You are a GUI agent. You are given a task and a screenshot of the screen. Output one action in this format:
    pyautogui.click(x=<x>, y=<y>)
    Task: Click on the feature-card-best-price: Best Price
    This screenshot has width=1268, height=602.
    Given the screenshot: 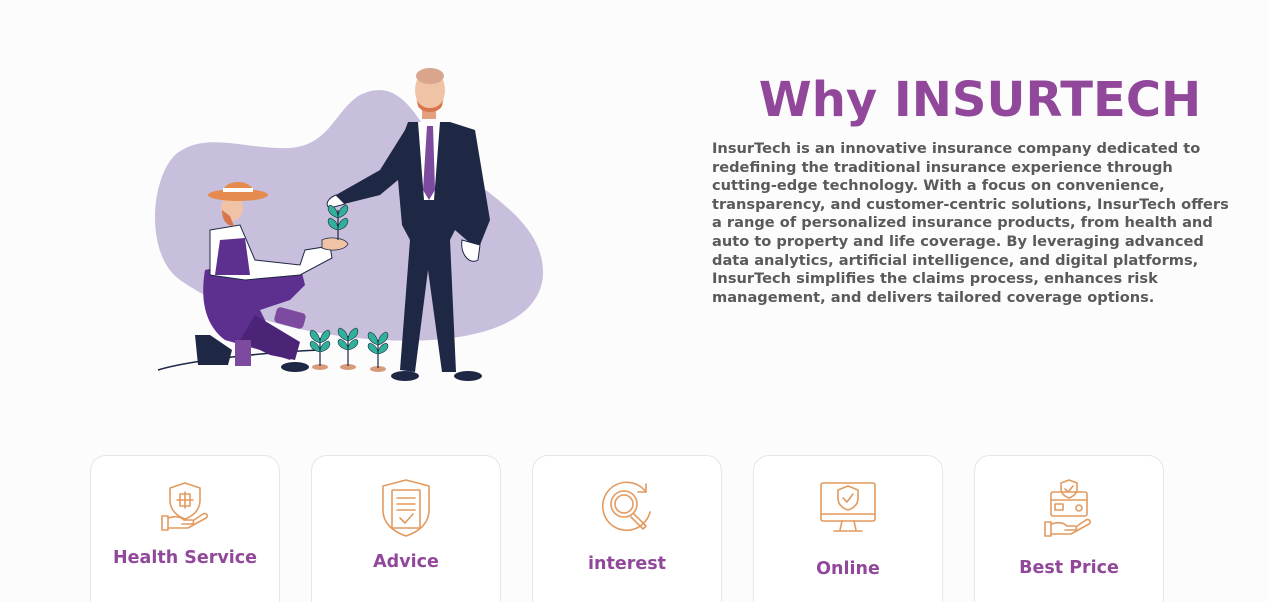 What is the action you would take?
    pyautogui.click(x=1069, y=528)
    